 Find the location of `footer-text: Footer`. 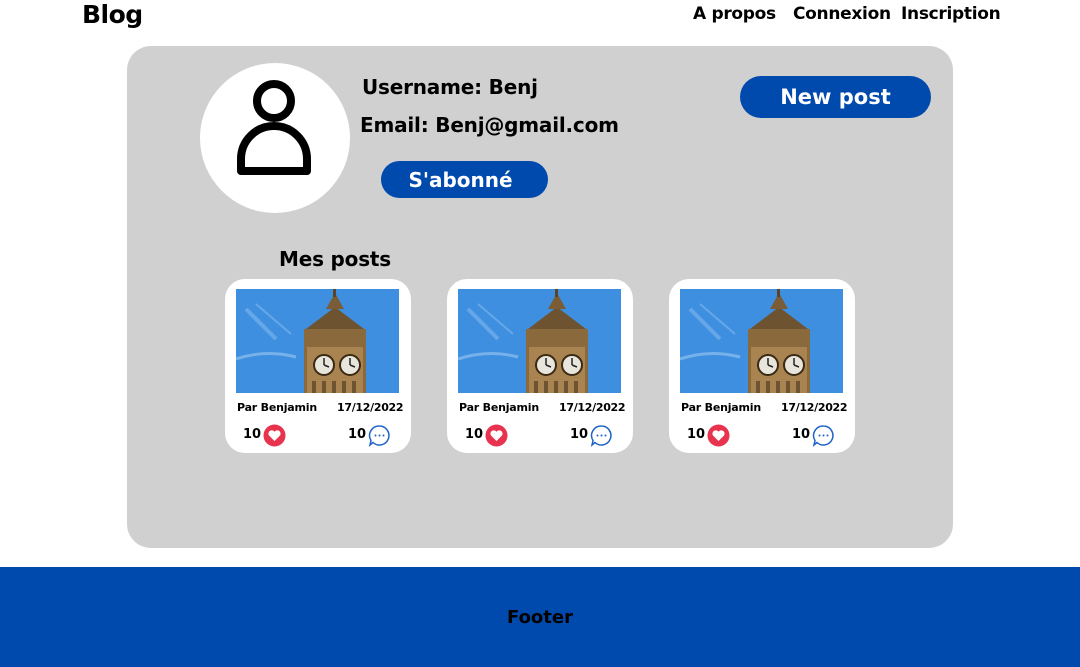

footer-text: Footer is located at coordinates (540, 617).